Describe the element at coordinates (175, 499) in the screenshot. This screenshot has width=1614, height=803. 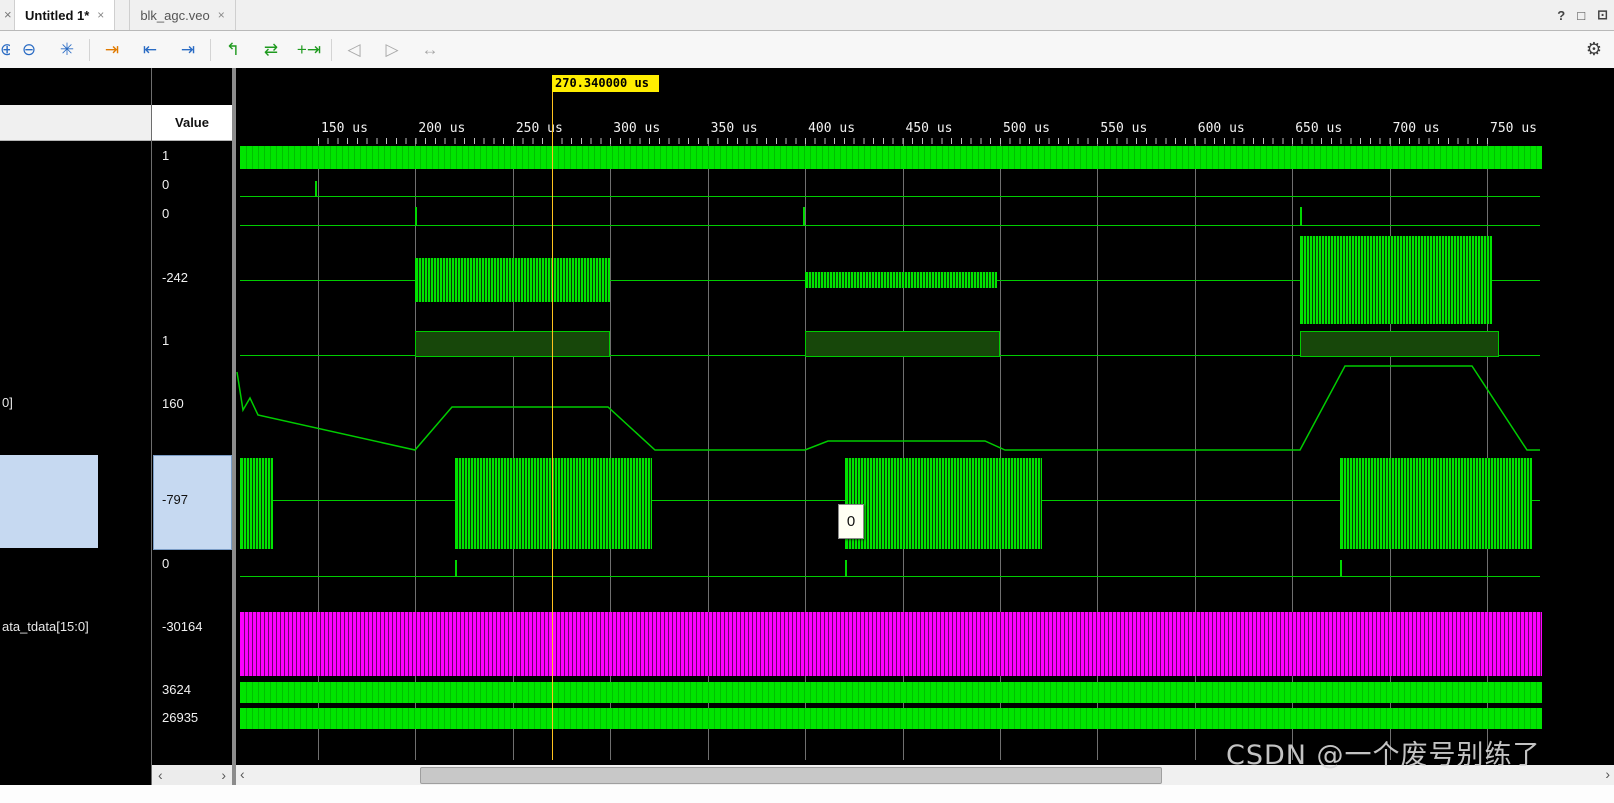
I see `signal-value-selected: -797` at that location.